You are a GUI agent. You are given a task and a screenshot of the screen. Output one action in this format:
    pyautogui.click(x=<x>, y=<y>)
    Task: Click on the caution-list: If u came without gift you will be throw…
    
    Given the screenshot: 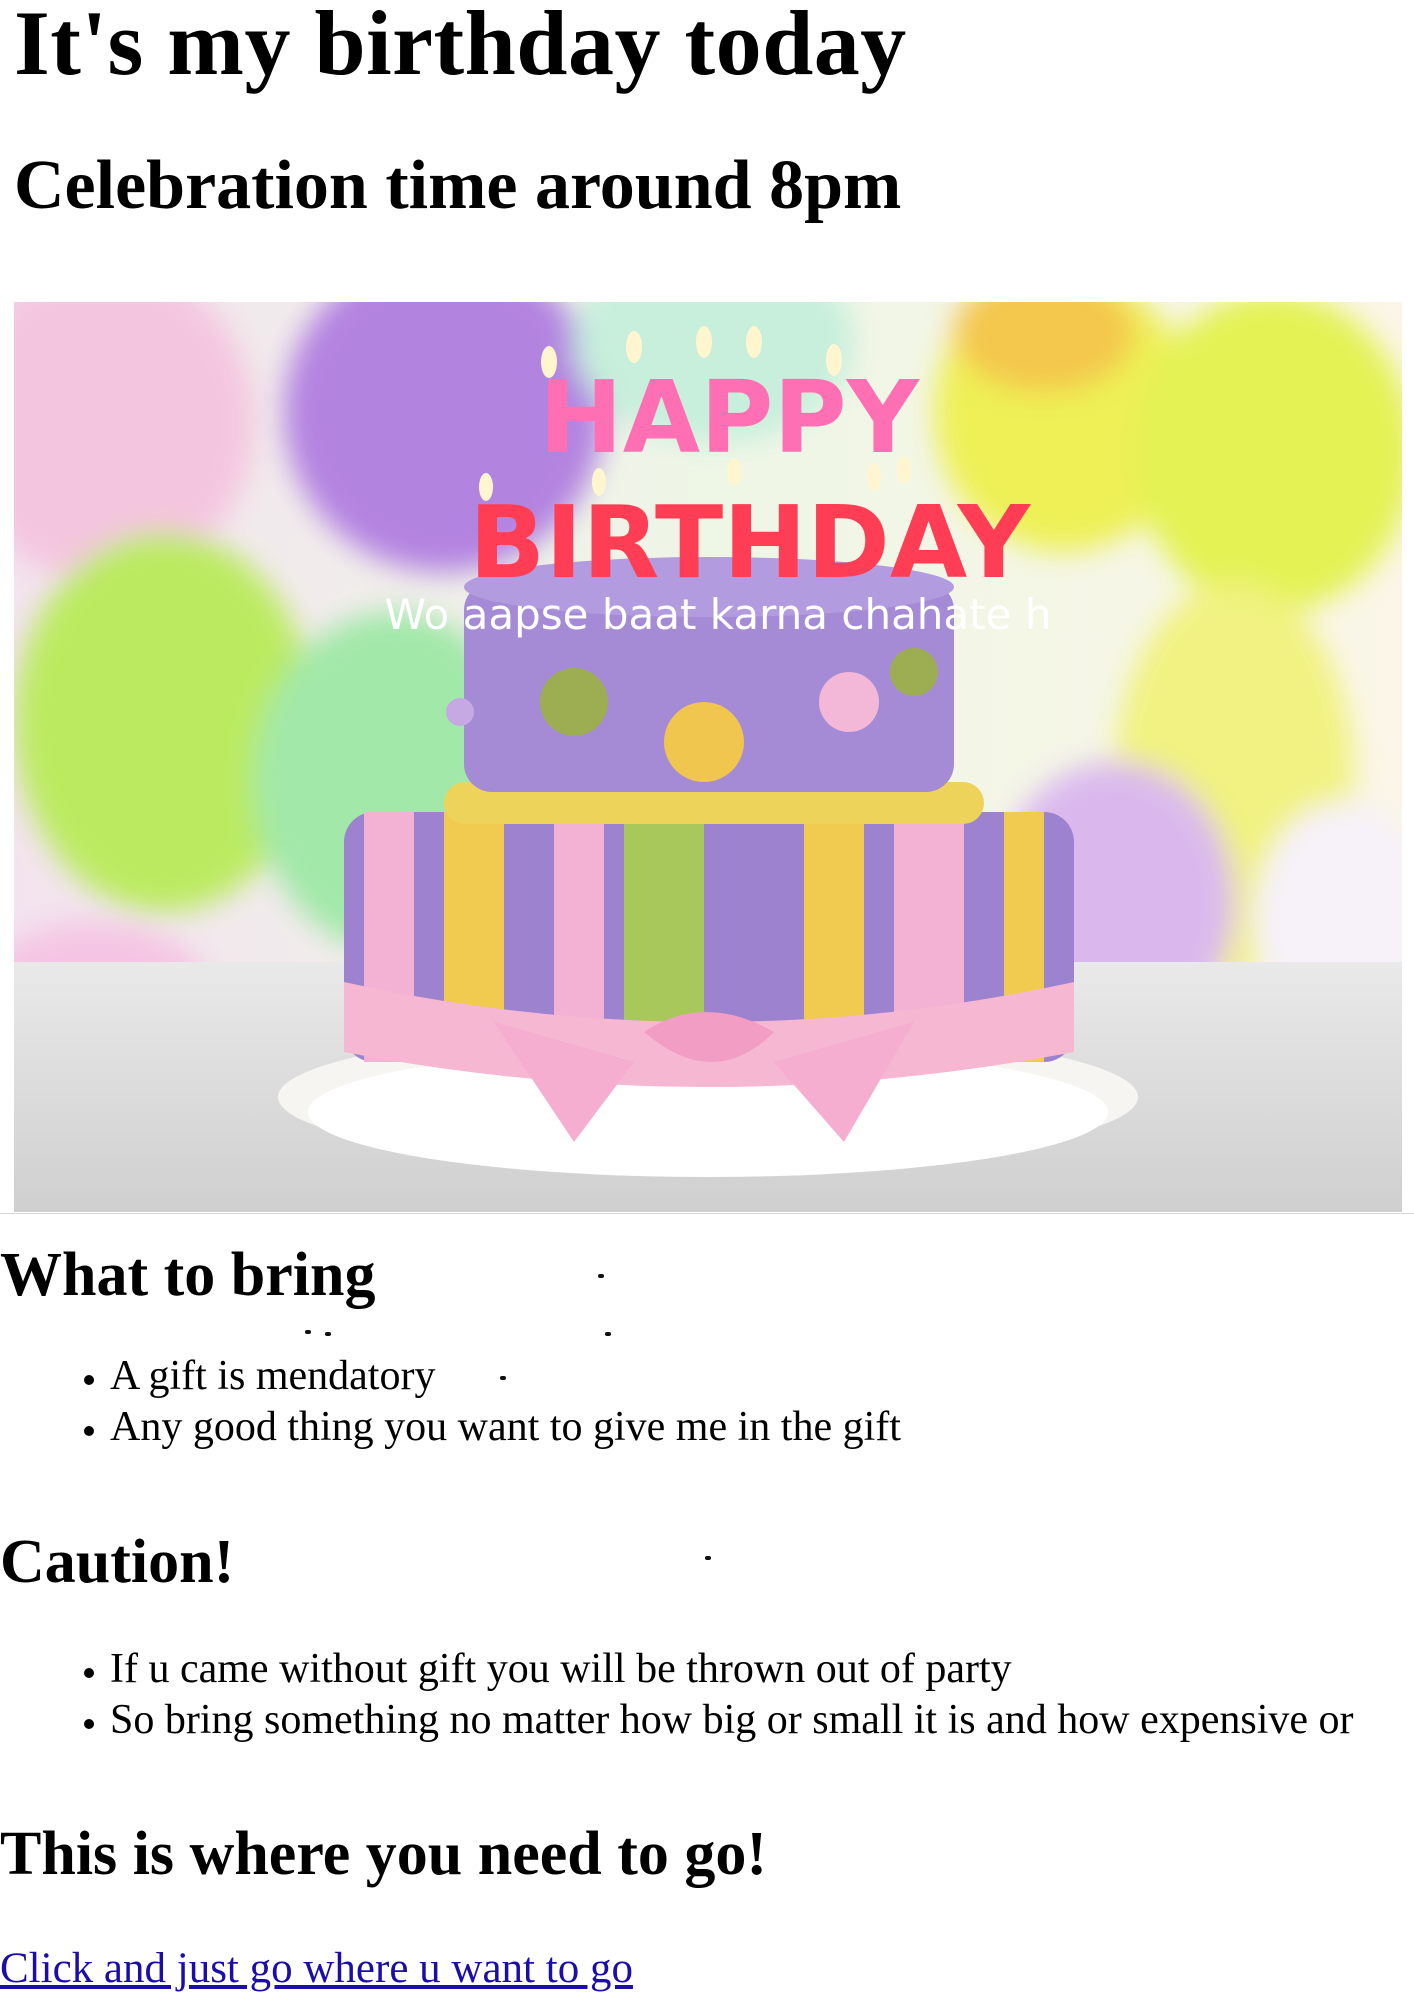 What is the action you would take?
    pyautogui.click(x=707, y=1695)
    